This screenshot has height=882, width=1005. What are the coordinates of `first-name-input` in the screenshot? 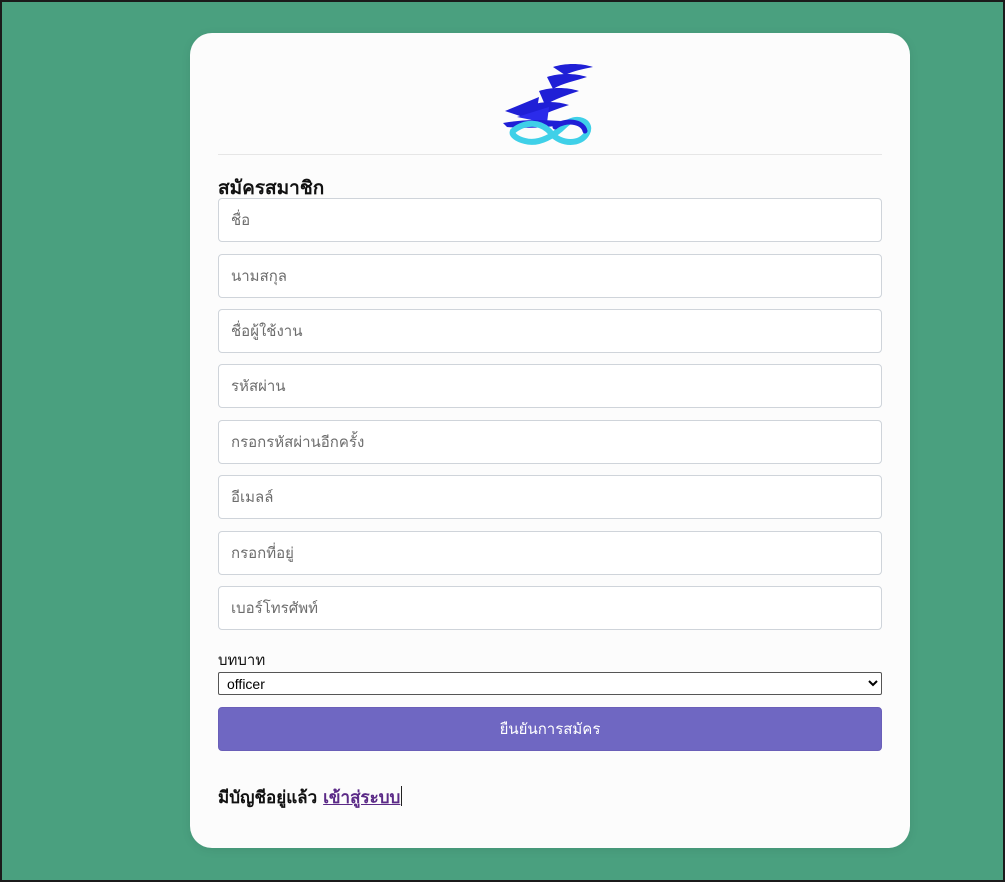 It's located at (550, 220).